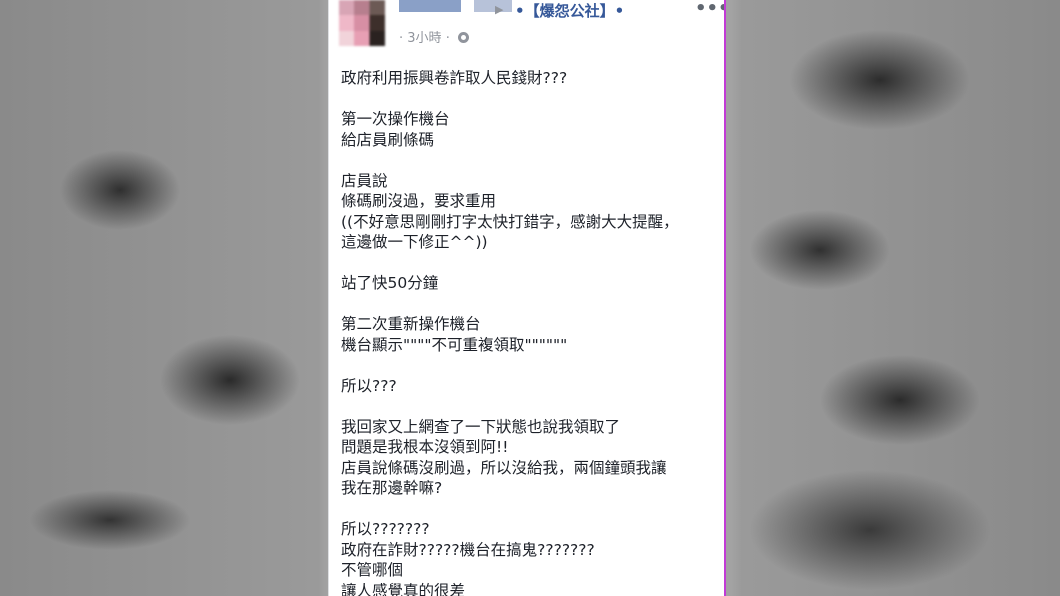  What do you see at coordinates (468, 549) in the screenshot?
I see `post-text-line: 政府在詐財?????機台在搞鬼???????` at bounding box center [468, 549].